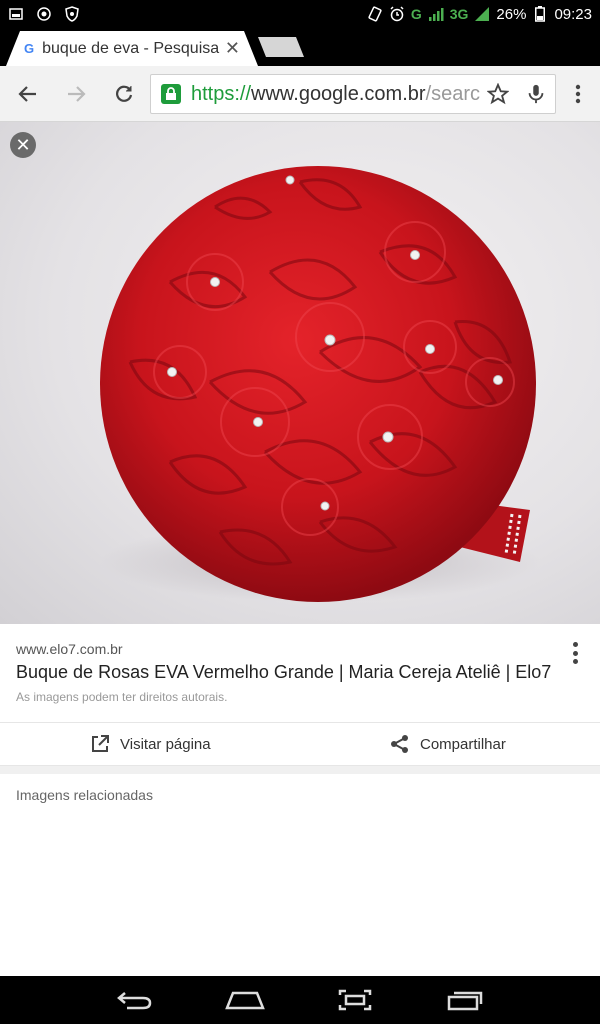 The height and width of the screenshot is (1024, 600). What do you see at coordinates (573, 14) in the screenshot?
I see `clock: 09:23` at bounding box center [573, 14].